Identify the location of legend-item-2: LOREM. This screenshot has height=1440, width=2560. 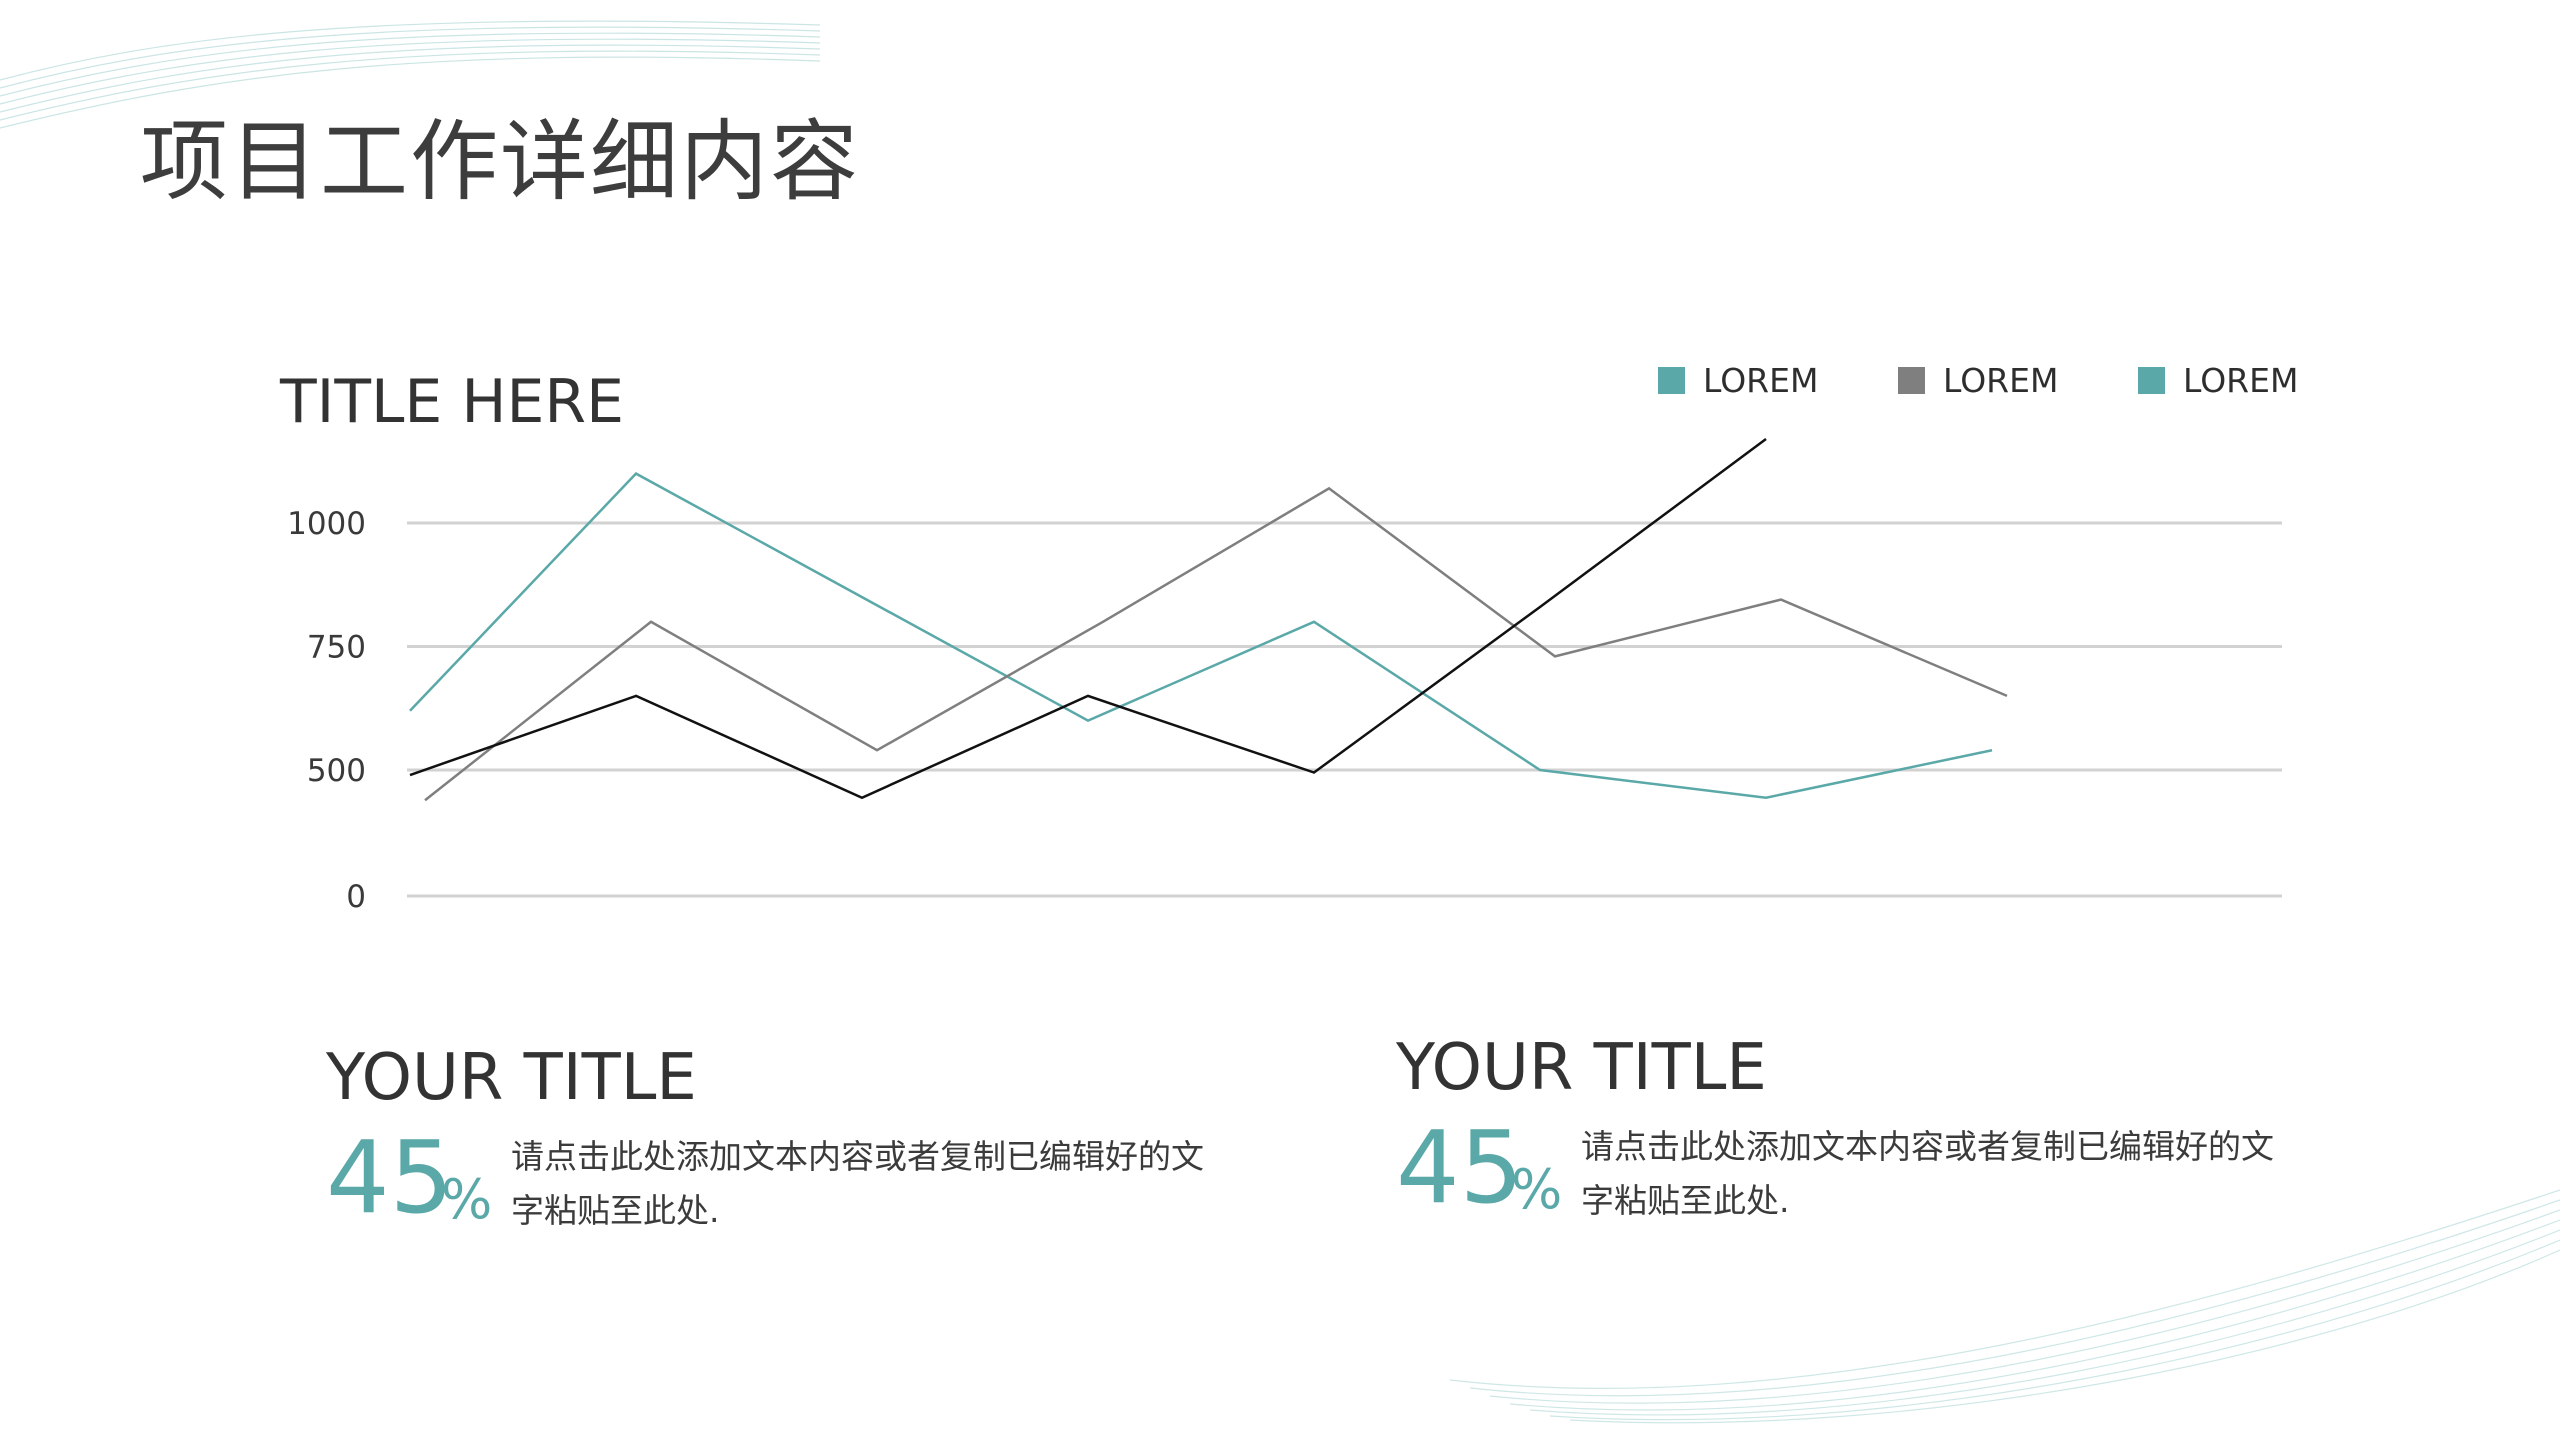
(1978, 380).